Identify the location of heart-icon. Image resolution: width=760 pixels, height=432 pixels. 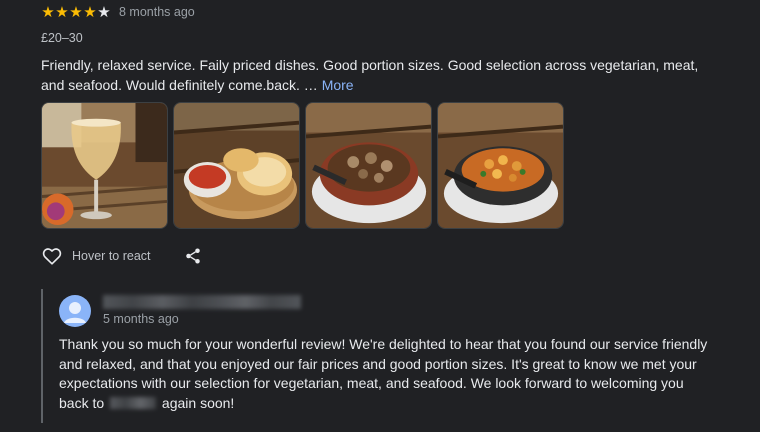
(52, 256).